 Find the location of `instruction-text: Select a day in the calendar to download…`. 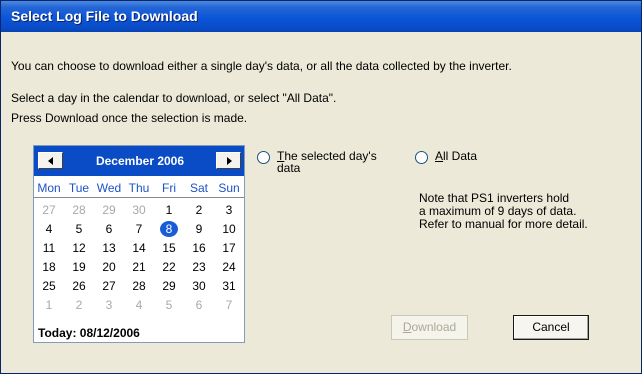

instruction-text: Select a day in the calendar to download… is located at coordinates (174, 98).